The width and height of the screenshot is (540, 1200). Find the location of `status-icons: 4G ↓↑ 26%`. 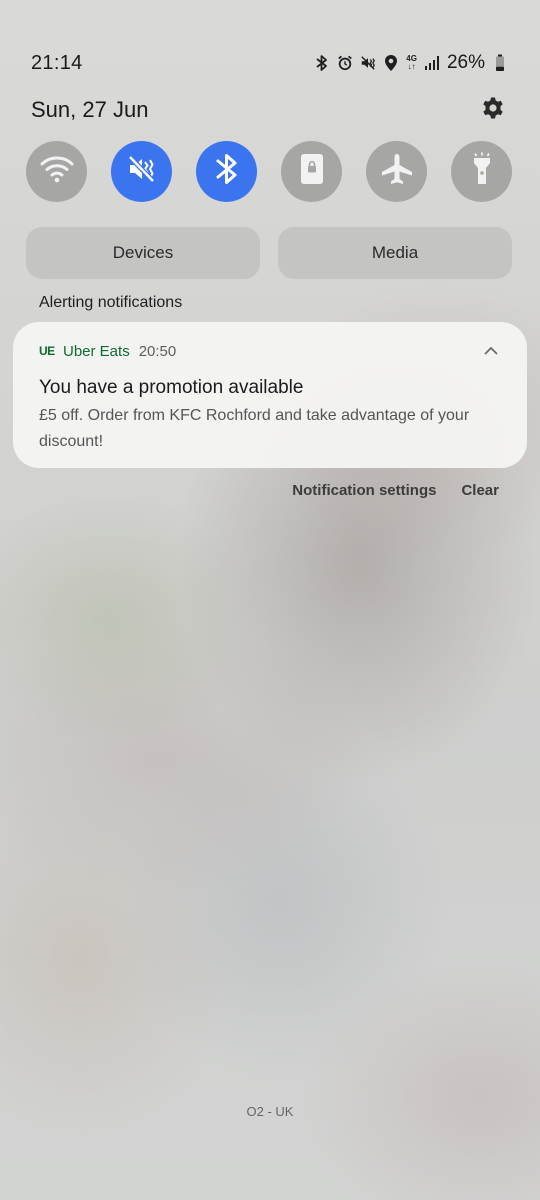

status-icons: 4G ↓↑ 26% is located at coordinates (411, 63).